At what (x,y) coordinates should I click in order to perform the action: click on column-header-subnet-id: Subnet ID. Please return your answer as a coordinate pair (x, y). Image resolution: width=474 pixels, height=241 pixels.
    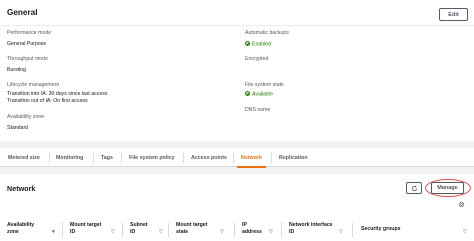
    Looking at the image, I should click on (139, 228).